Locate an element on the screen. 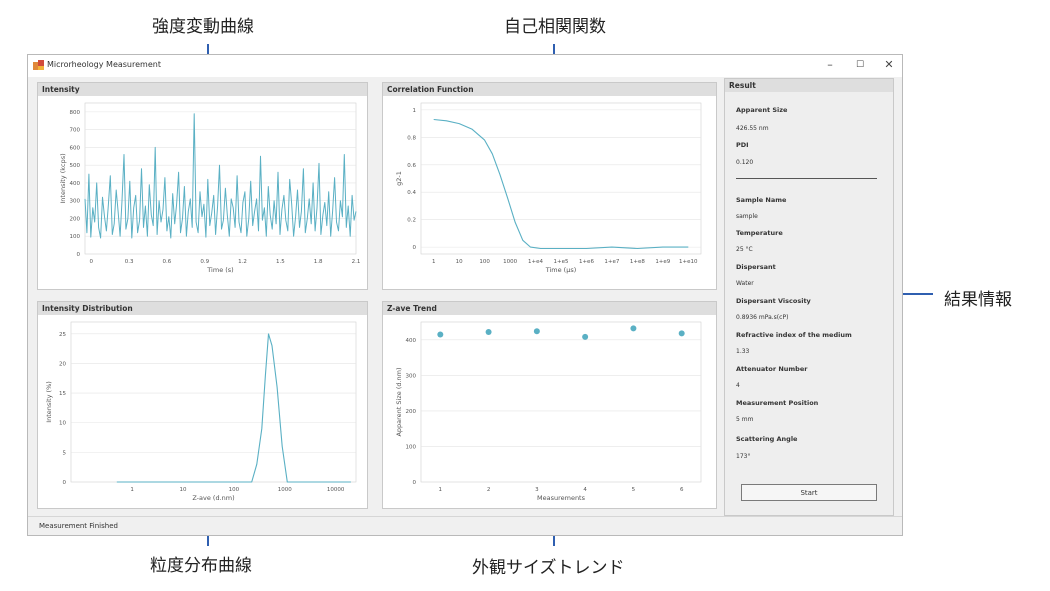 Image resolution: width=1050 pixels, height=591 pixels. sample-name-label: Sample Name is located at coordinates (761, 200).